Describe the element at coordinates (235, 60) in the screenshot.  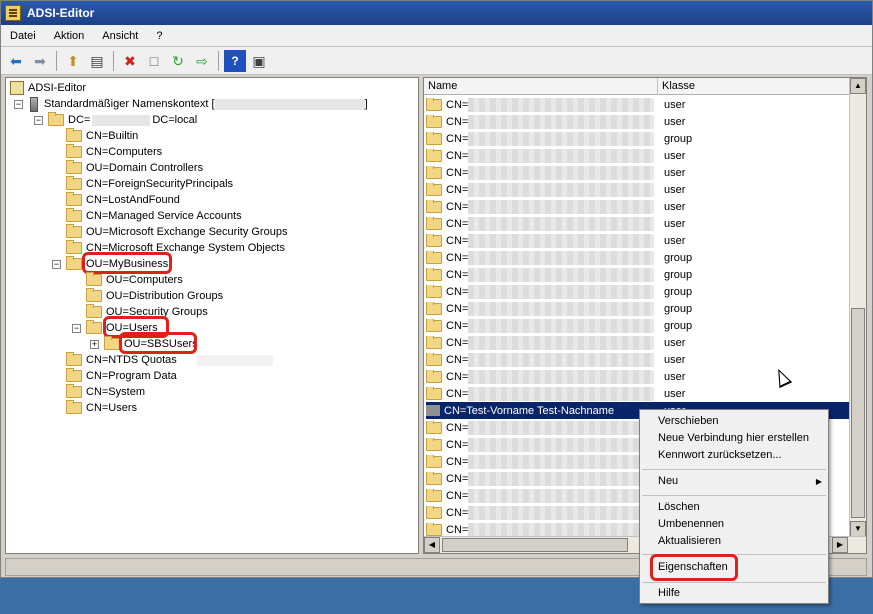
I see `help-icon: ?` at that location.